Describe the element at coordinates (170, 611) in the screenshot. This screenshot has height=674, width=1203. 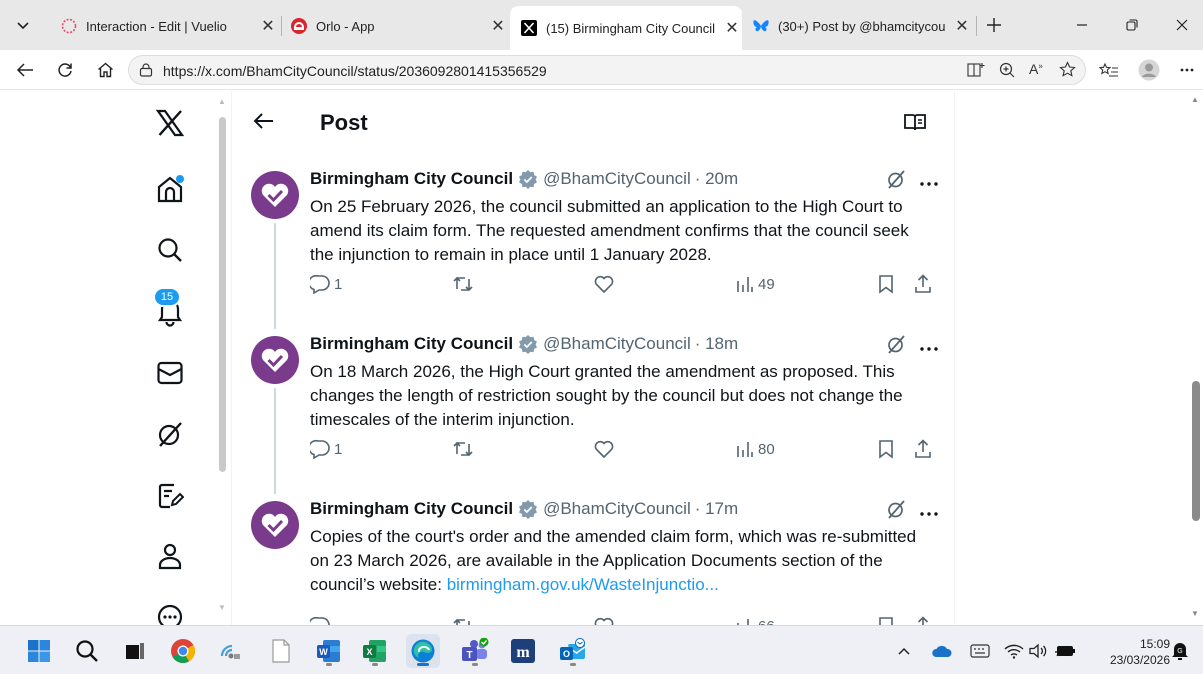
I see `nav-more` at that location.